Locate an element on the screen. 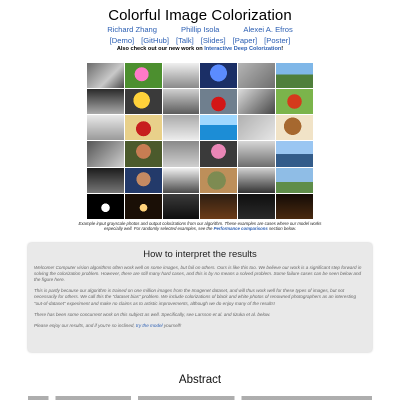 Image resolution: width=400 pixels, height=400 pixels. gallery-tile-soldiers-colored is located at coordinates (219, 180).